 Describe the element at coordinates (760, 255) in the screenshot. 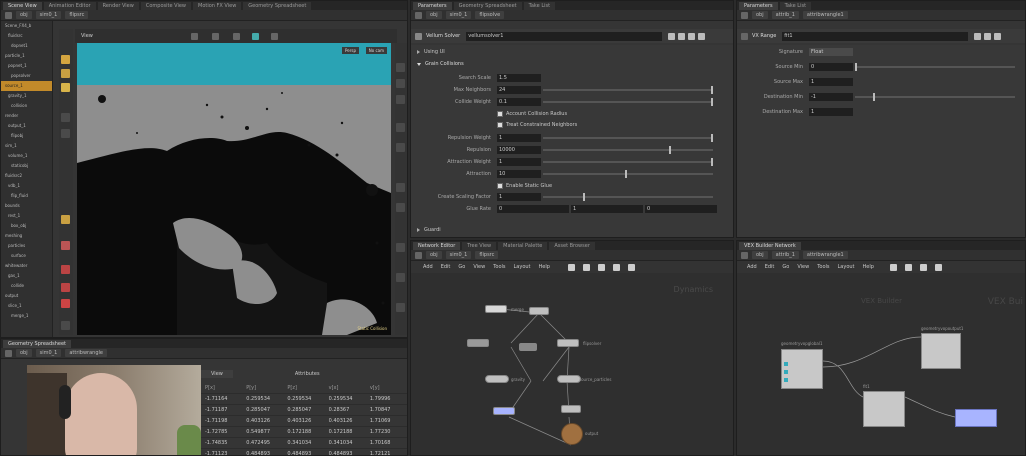

I see `network-right-crumb-0: obj` at that location.